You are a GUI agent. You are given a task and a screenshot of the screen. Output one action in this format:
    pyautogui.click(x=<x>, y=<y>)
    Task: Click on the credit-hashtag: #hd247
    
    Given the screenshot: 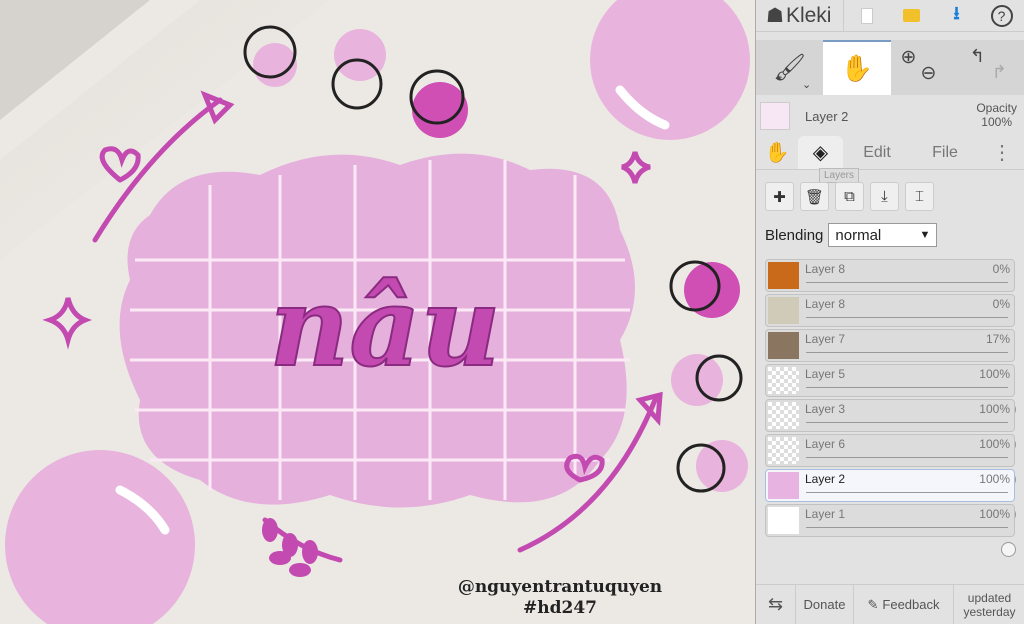 What is the action you would take?
    pyautogui.click(x=560, y=608)
    